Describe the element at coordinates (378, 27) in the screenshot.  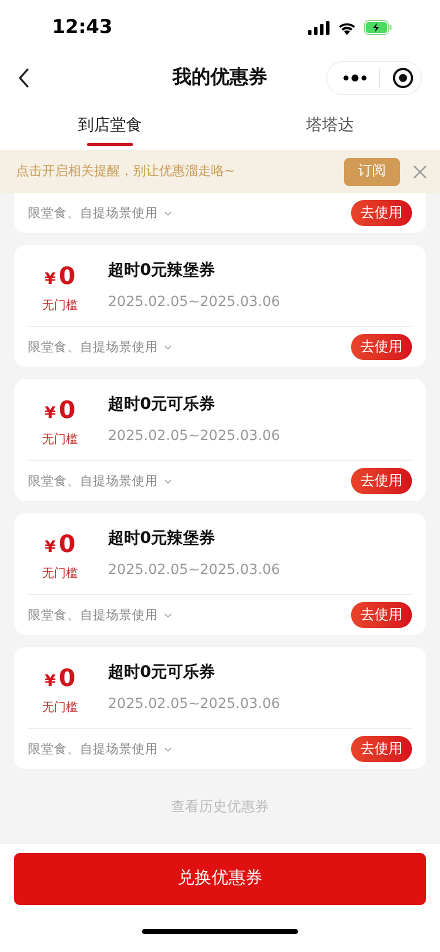
I see `battery-icon` at that location.